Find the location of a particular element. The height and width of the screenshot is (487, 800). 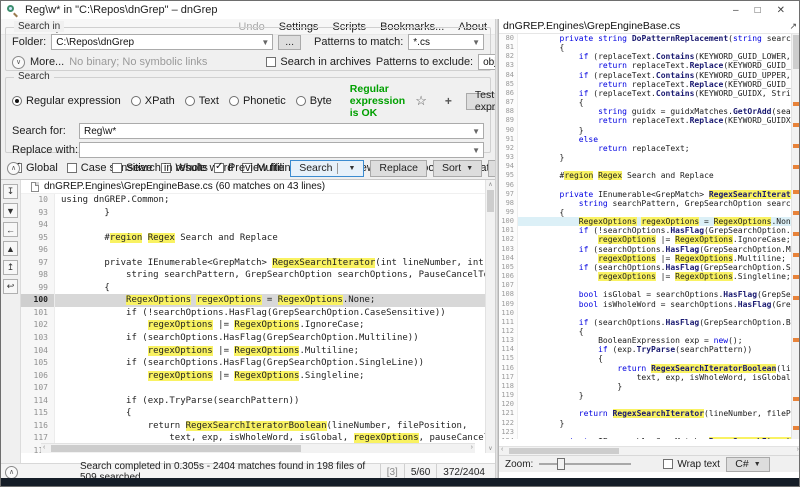

preview-horizontal-scrollbar: ‹ › is located at coordinates (649, 450).